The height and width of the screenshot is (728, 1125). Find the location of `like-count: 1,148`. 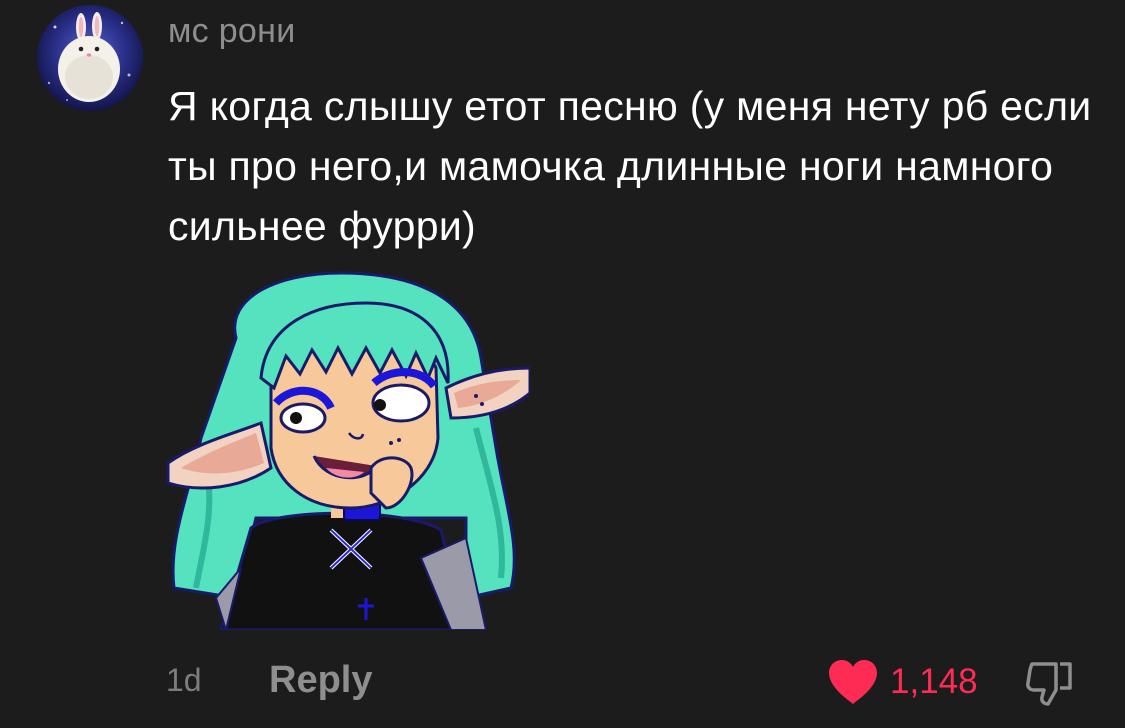

like-count: 1,148 is located at coordinates (934, 681).